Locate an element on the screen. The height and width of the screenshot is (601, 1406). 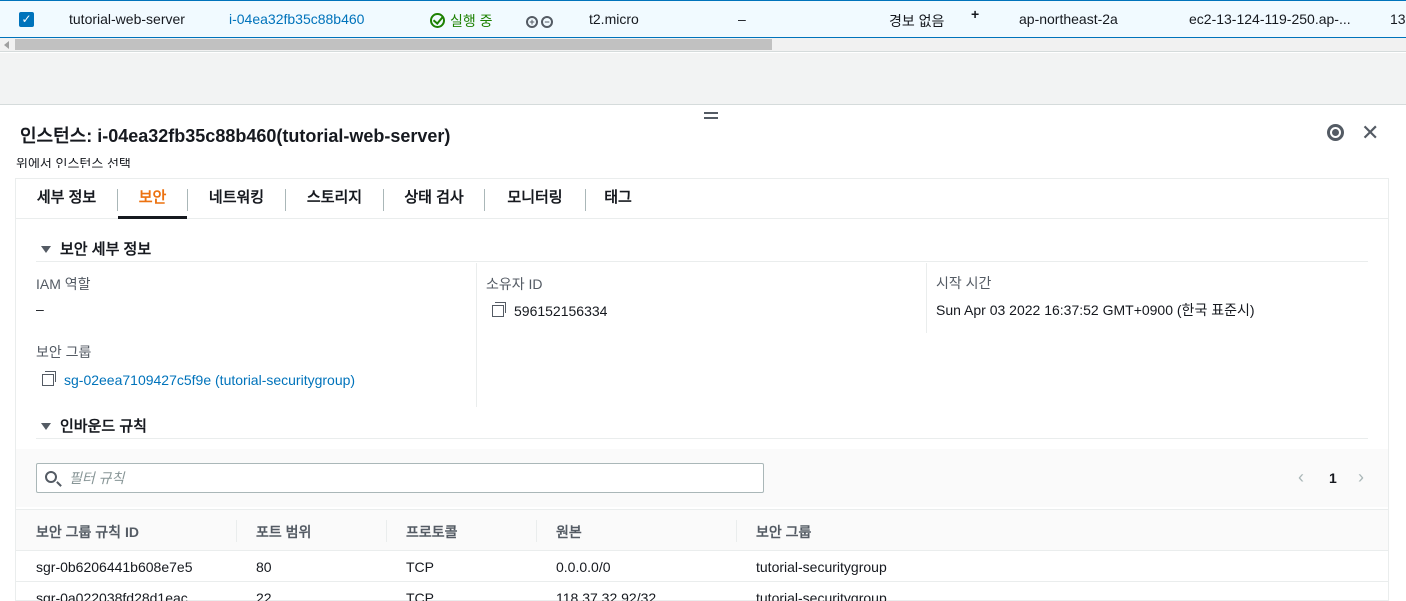
zoom-out-icon: − is located at coordinates (547, 22).